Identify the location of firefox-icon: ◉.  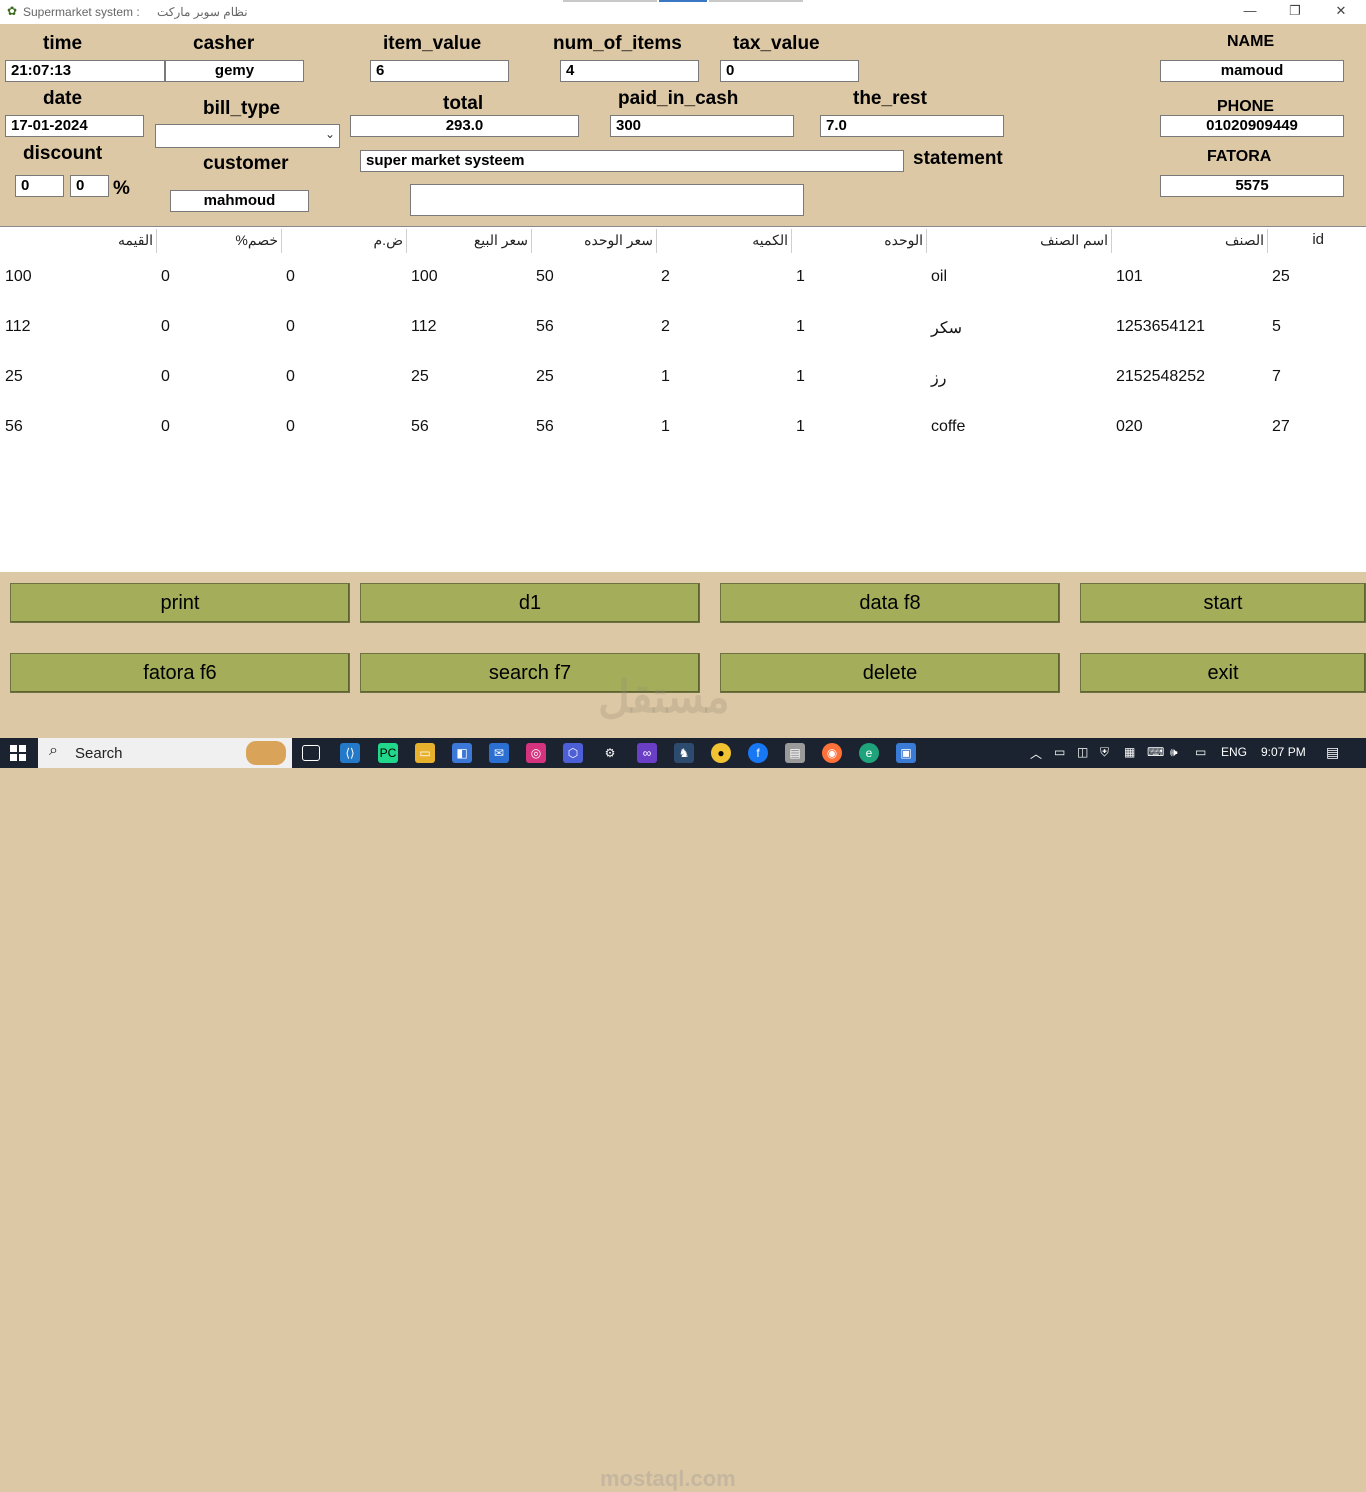
(832, 753).